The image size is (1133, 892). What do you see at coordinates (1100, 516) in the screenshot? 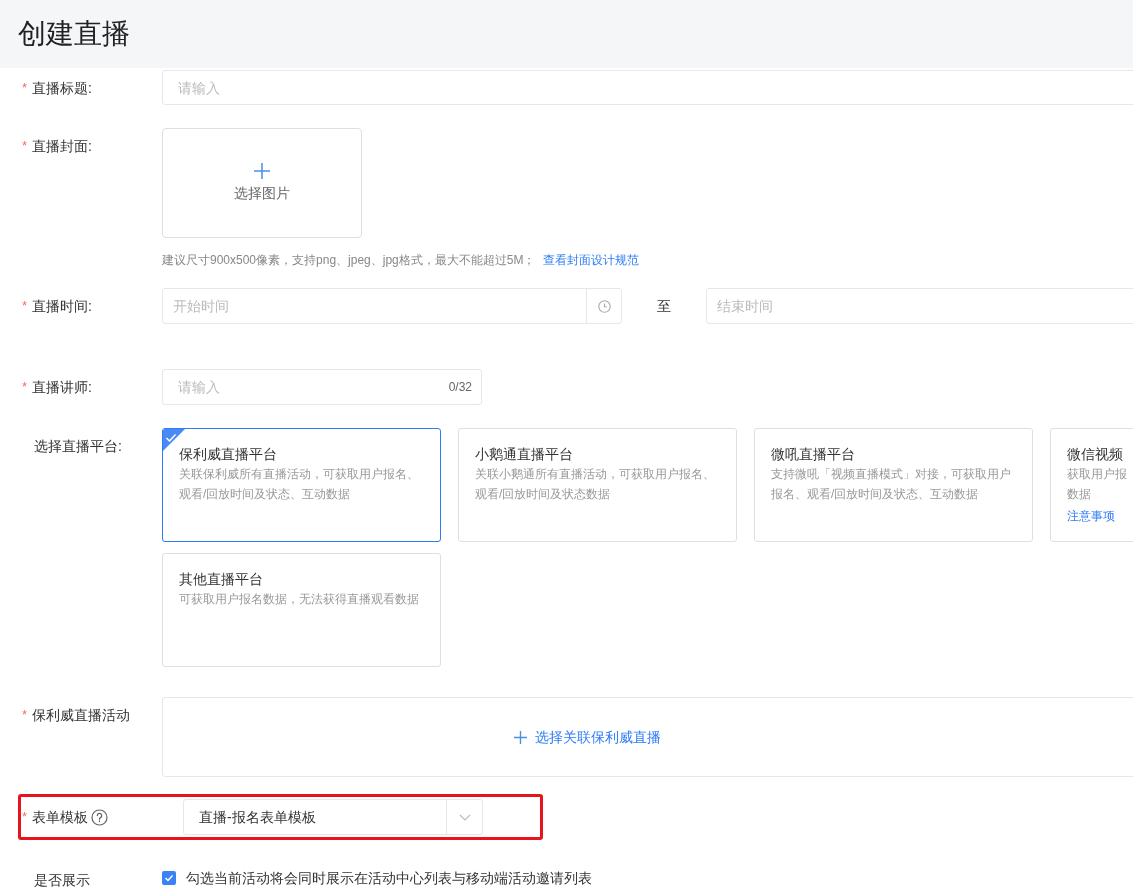
I see `notes-link: 注意事项` at bounding box center [1100, 516].